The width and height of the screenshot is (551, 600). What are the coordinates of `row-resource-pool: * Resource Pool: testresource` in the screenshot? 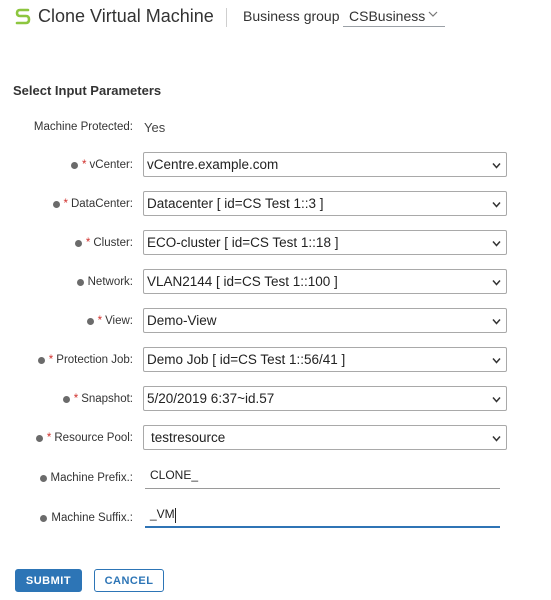 It's located at (275, 440).